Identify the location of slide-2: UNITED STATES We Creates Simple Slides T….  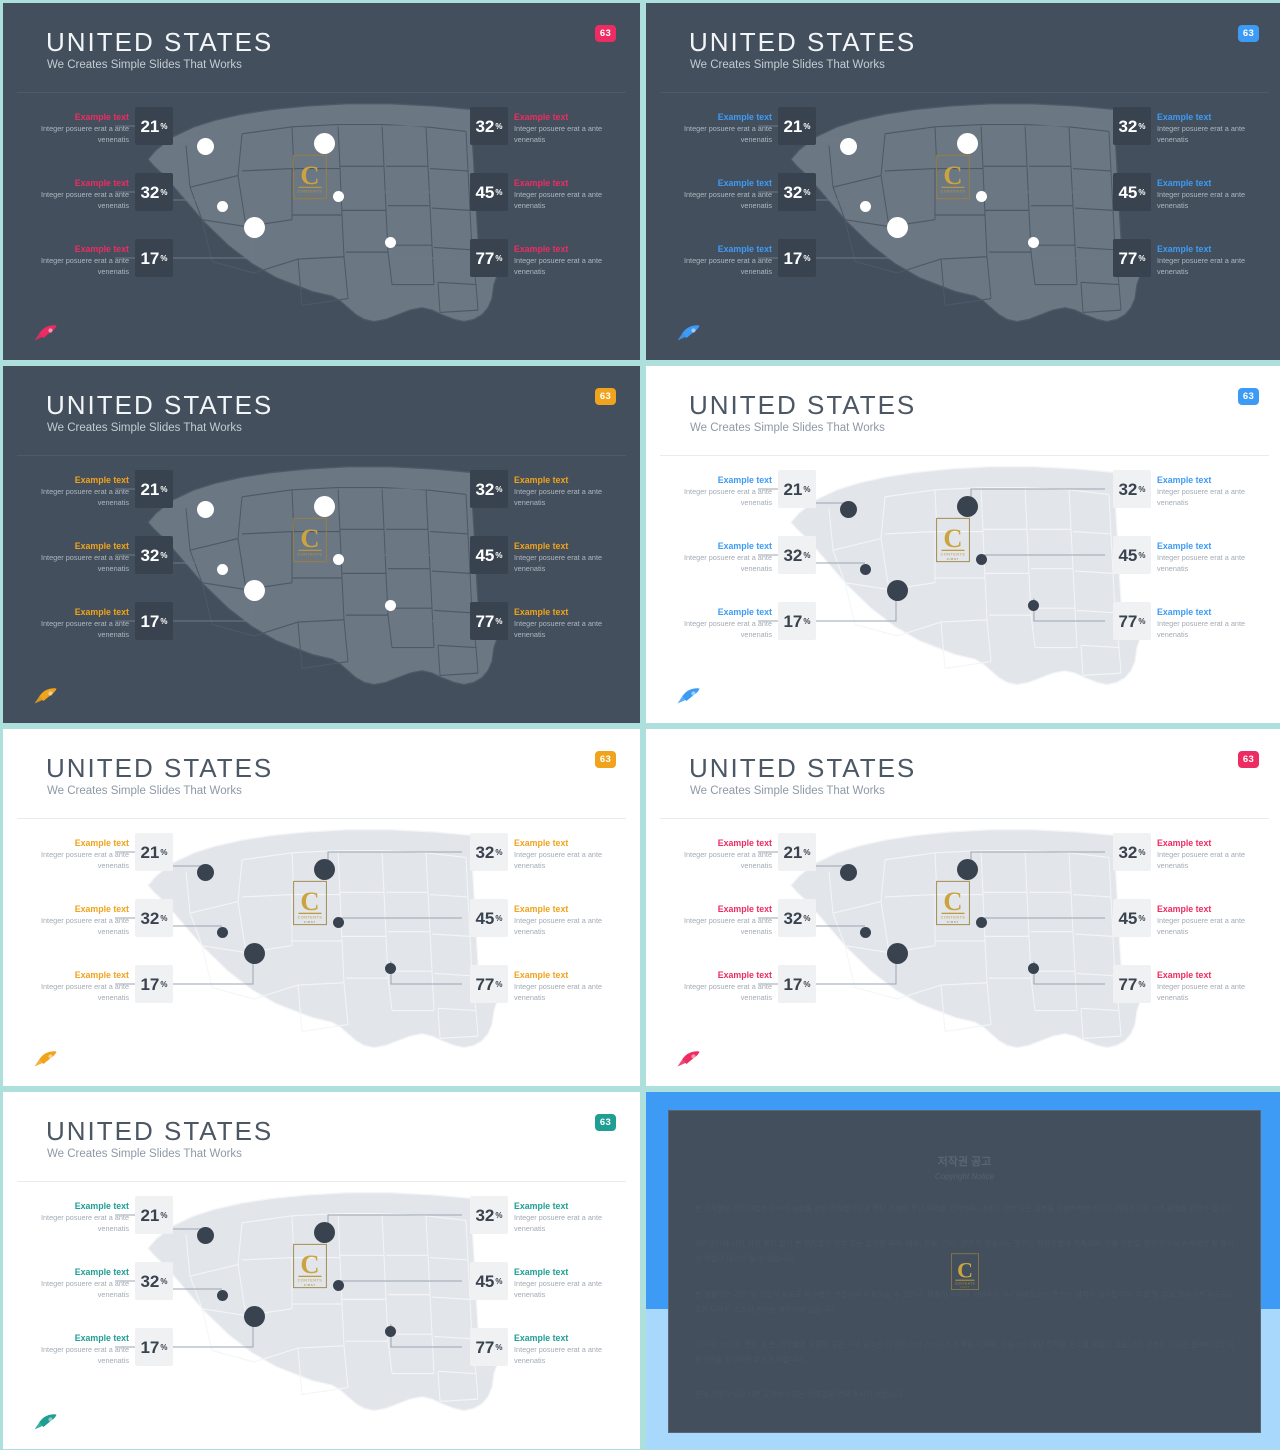
(963, 181).